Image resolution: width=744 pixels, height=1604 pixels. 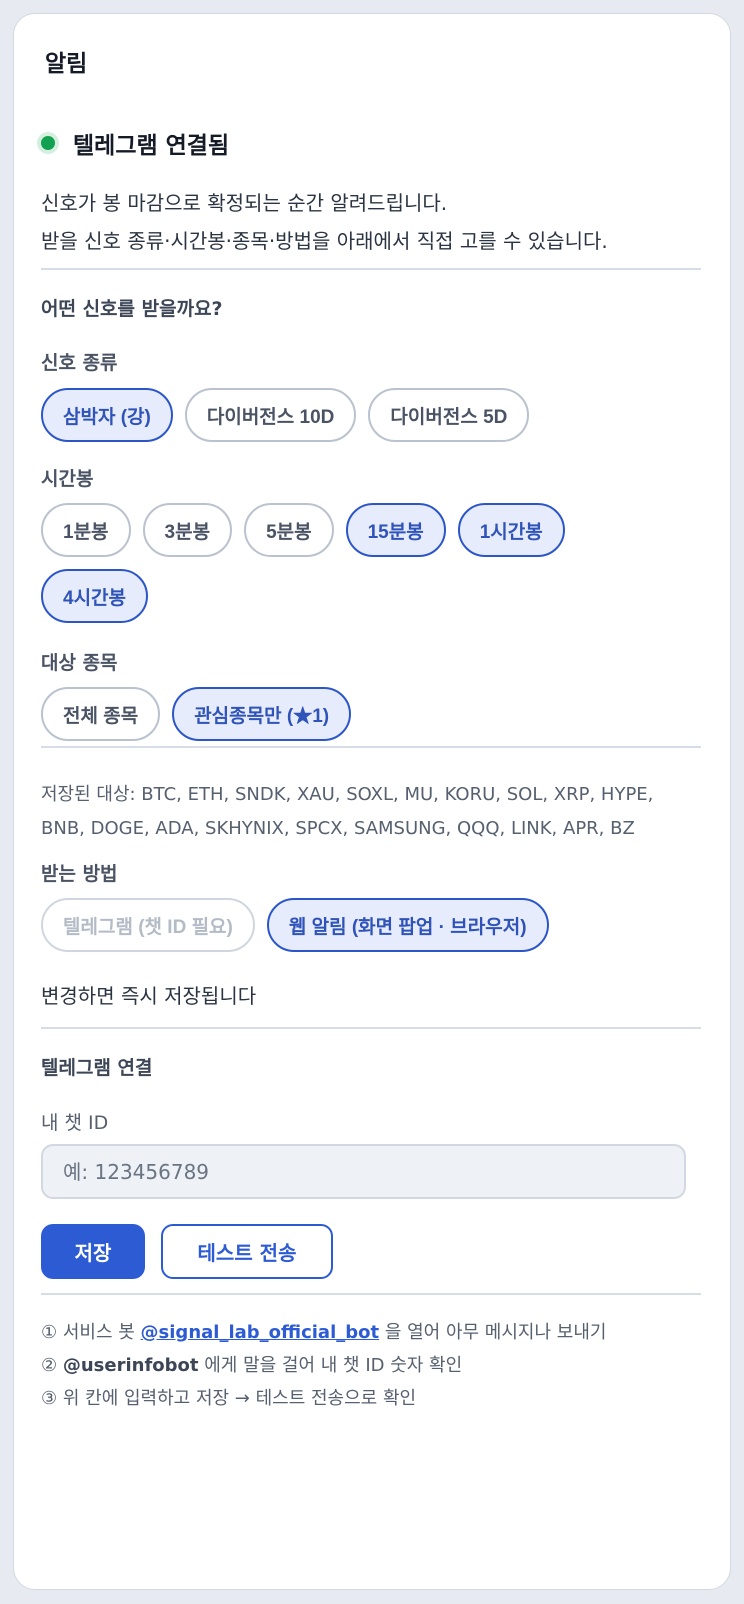 I want to click on chip-timeframe-3m: 3분봉, so click(x=187, y=530).